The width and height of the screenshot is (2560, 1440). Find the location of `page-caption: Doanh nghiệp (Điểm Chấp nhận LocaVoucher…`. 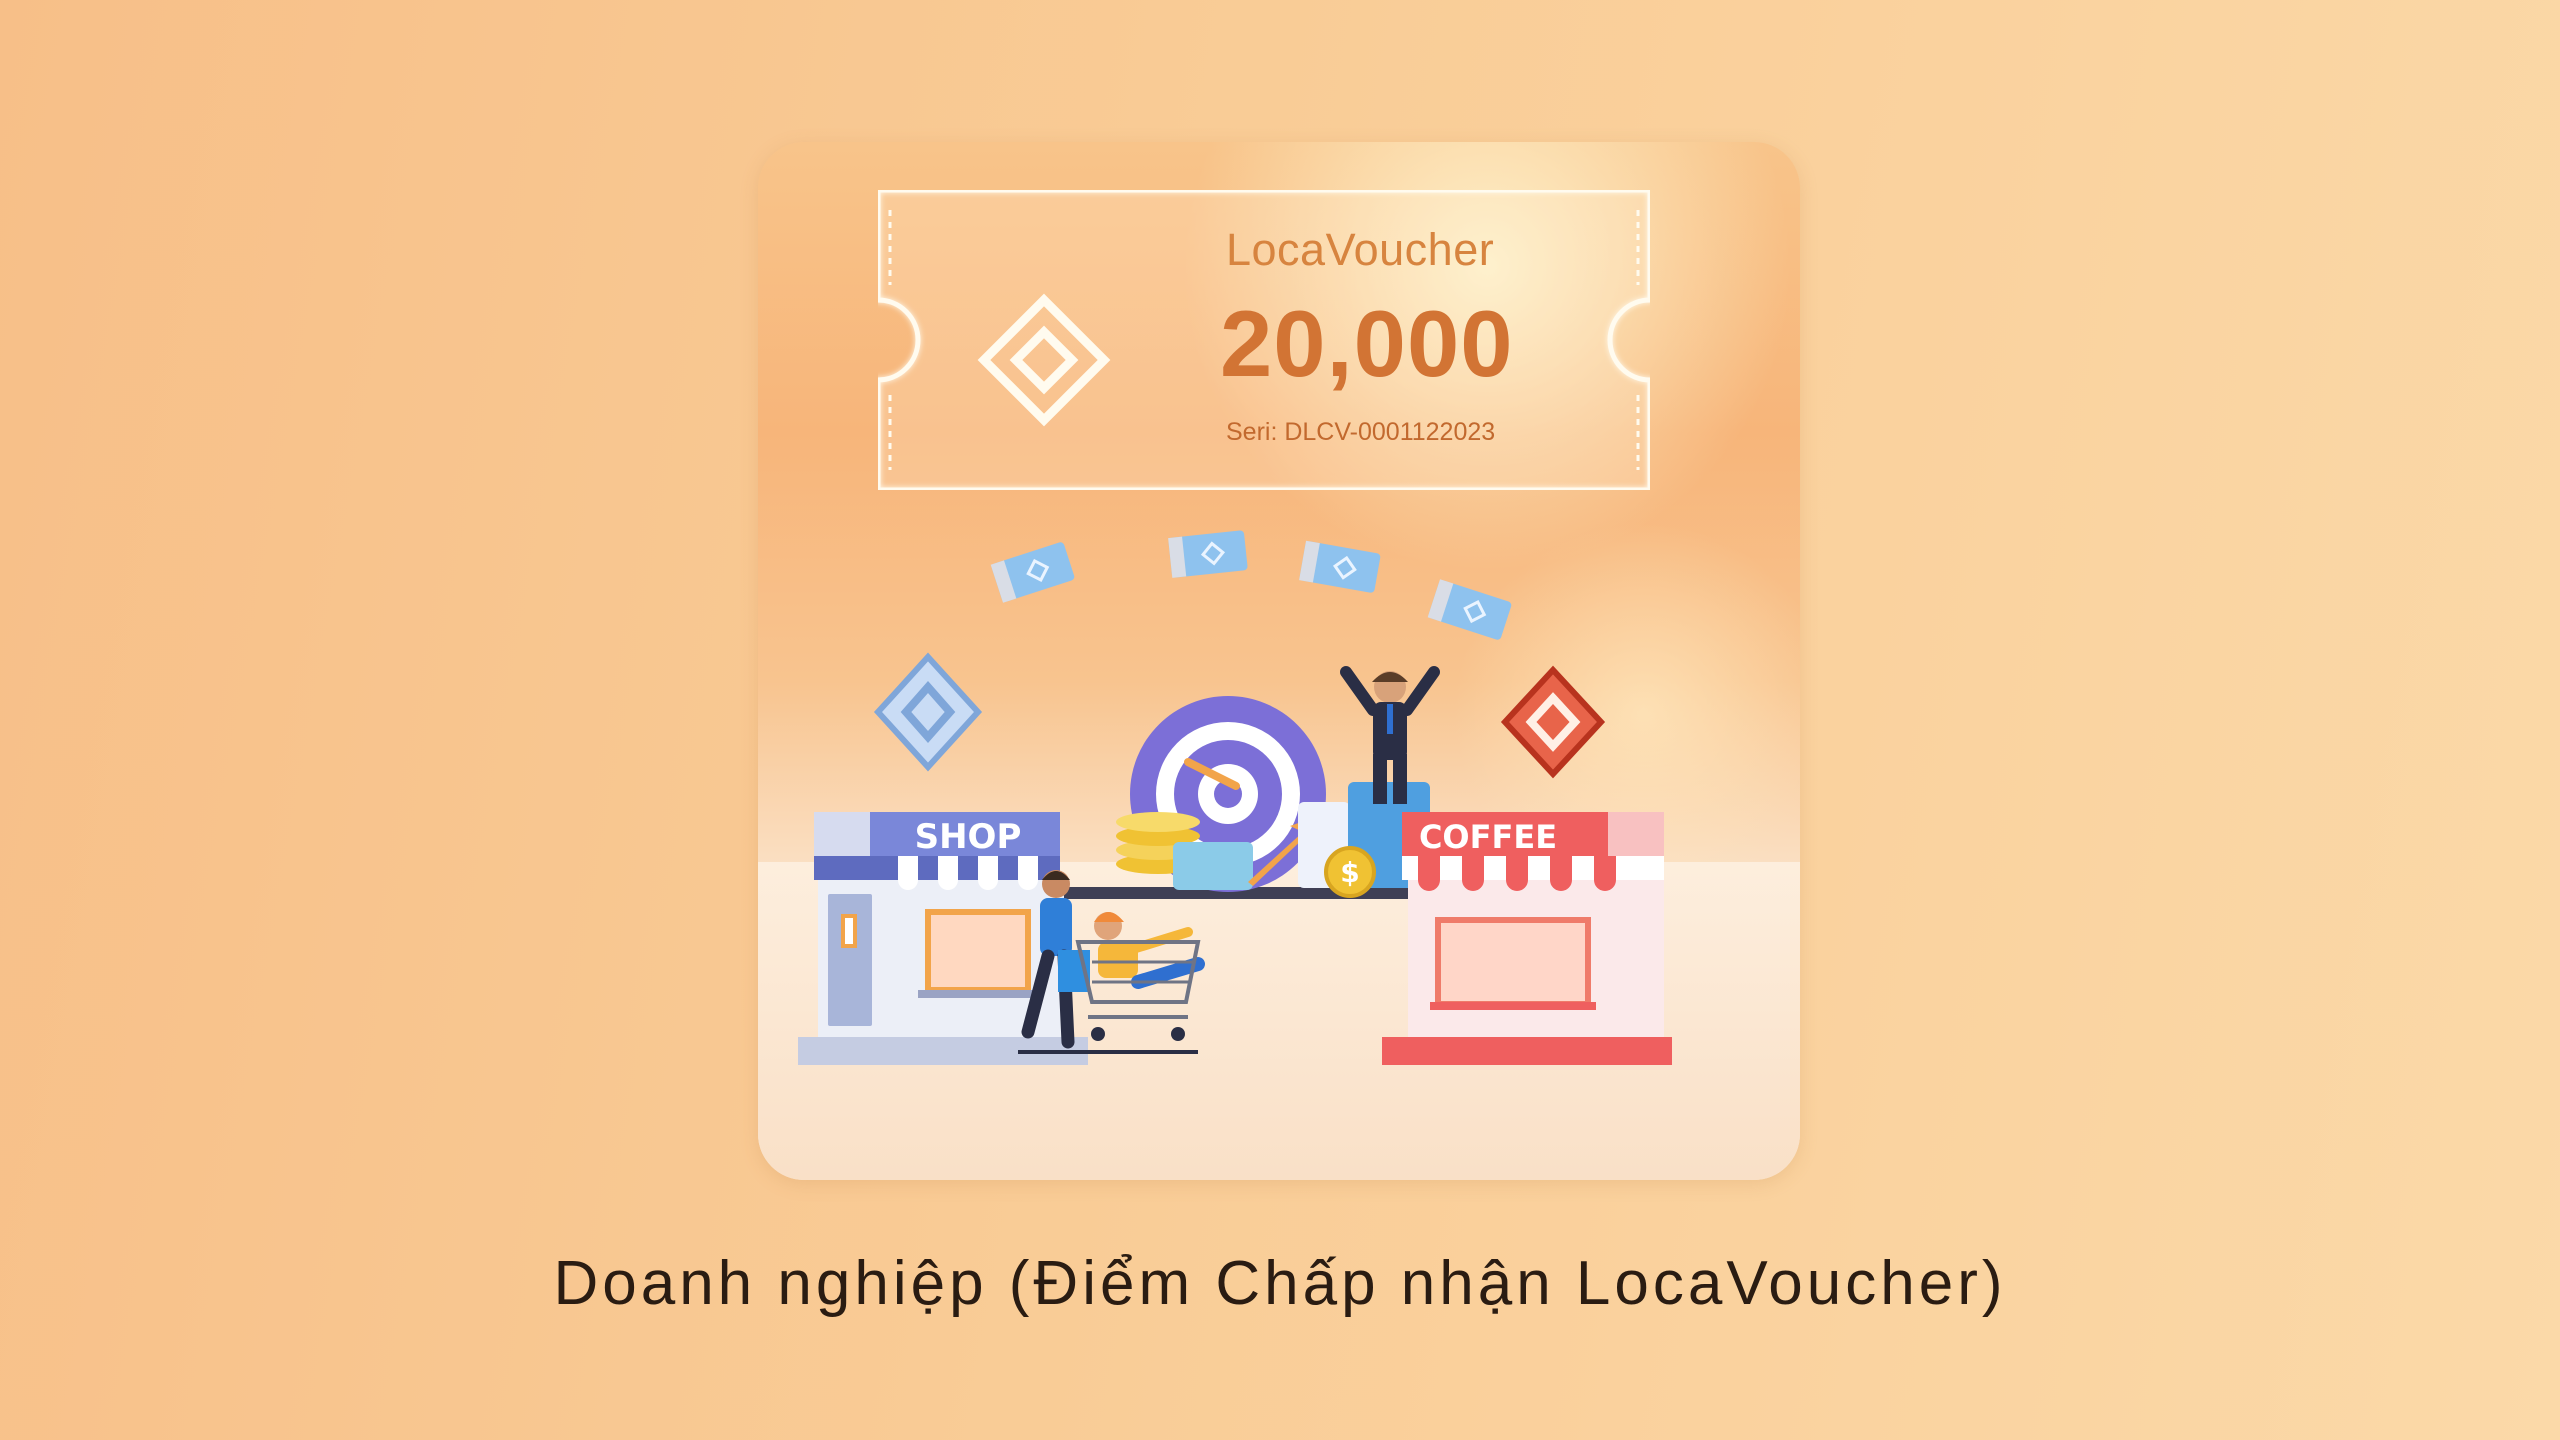

page-caption: Doanh nghiệp (Điểm Chấp nhận LocaVoucher… is located at coordinates (1280, 1283).